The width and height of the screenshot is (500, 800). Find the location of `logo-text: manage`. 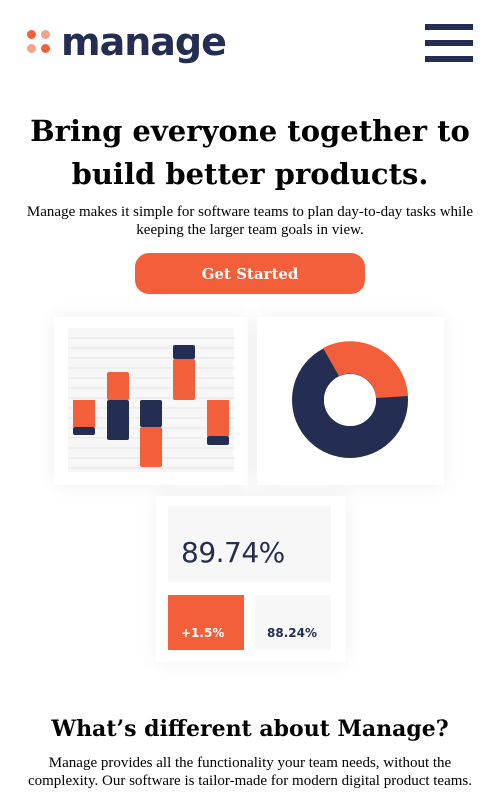

logo-text: manage is located at coordinates (144, 42).